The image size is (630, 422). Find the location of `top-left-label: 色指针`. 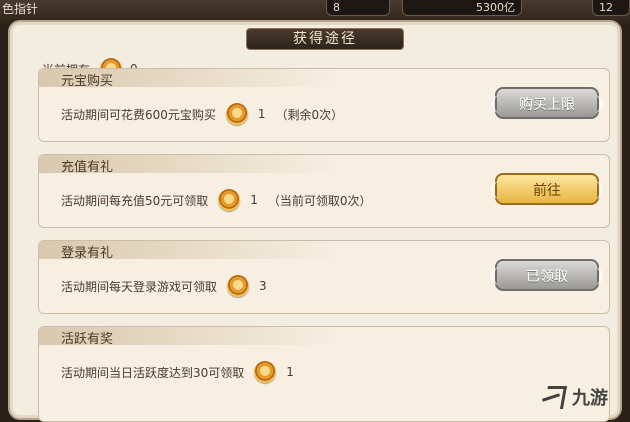

top-left-label: 色指针 is located at coordinates (20, 9).